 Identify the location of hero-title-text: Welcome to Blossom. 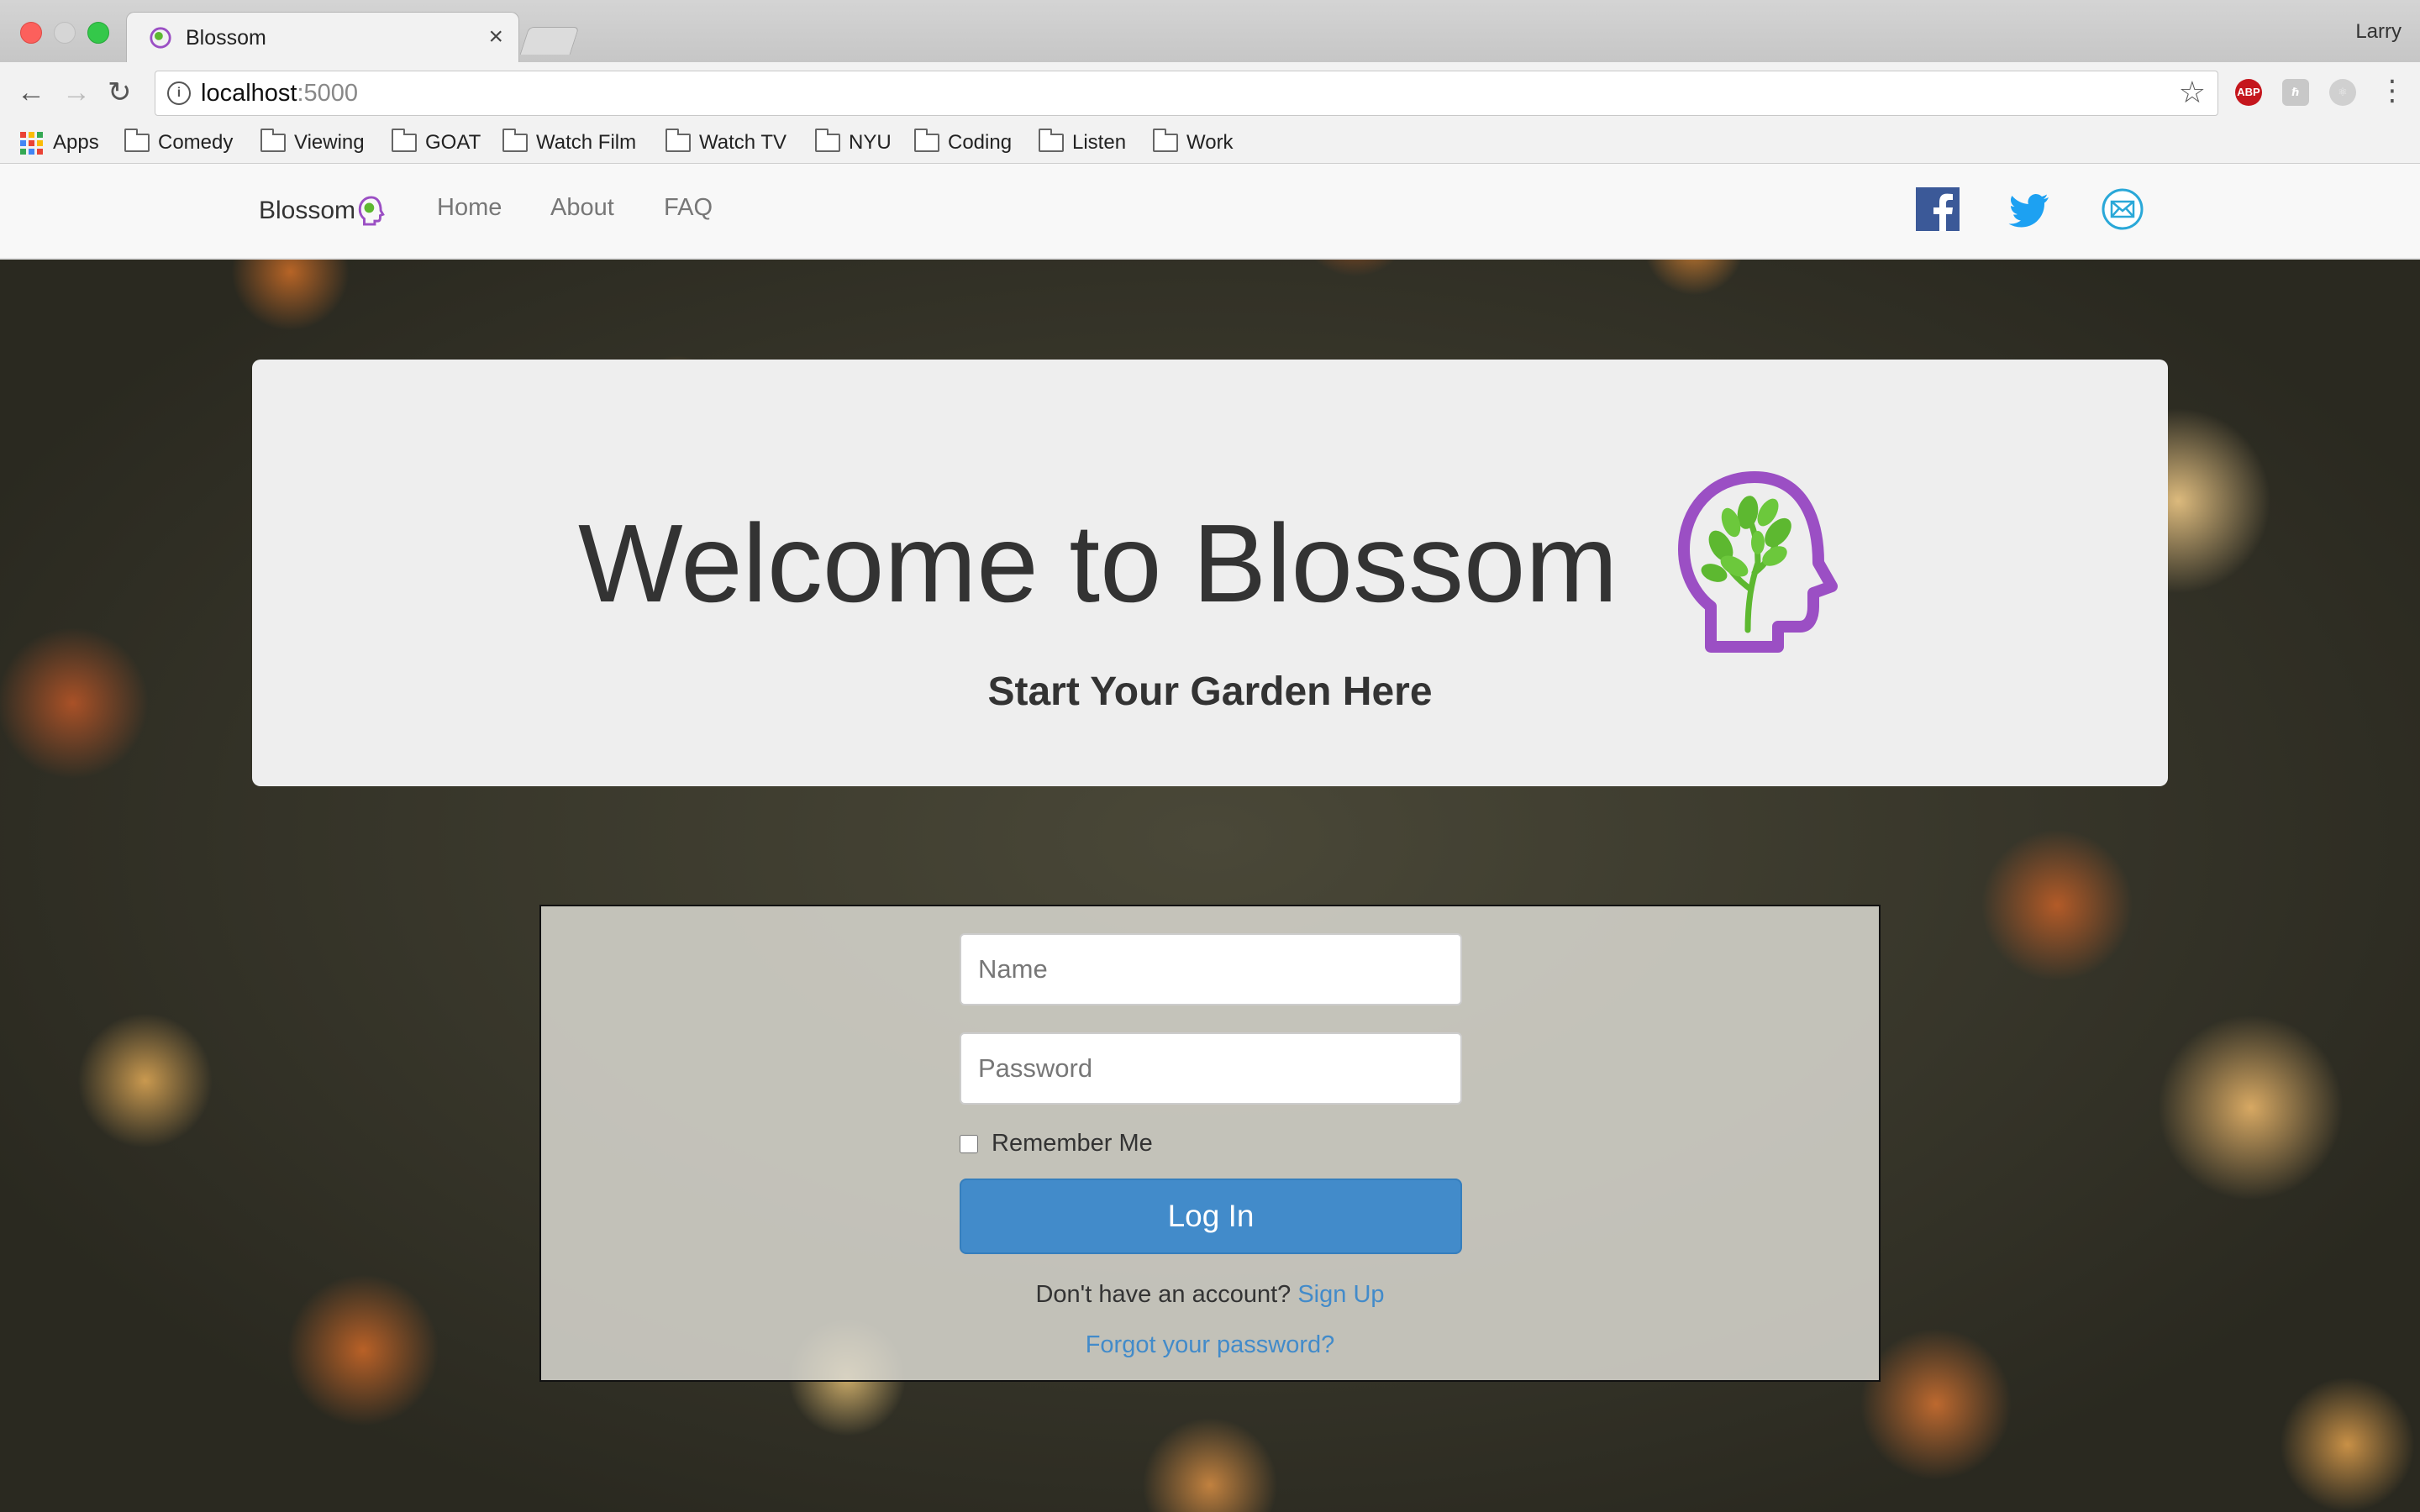
(1098, 563).